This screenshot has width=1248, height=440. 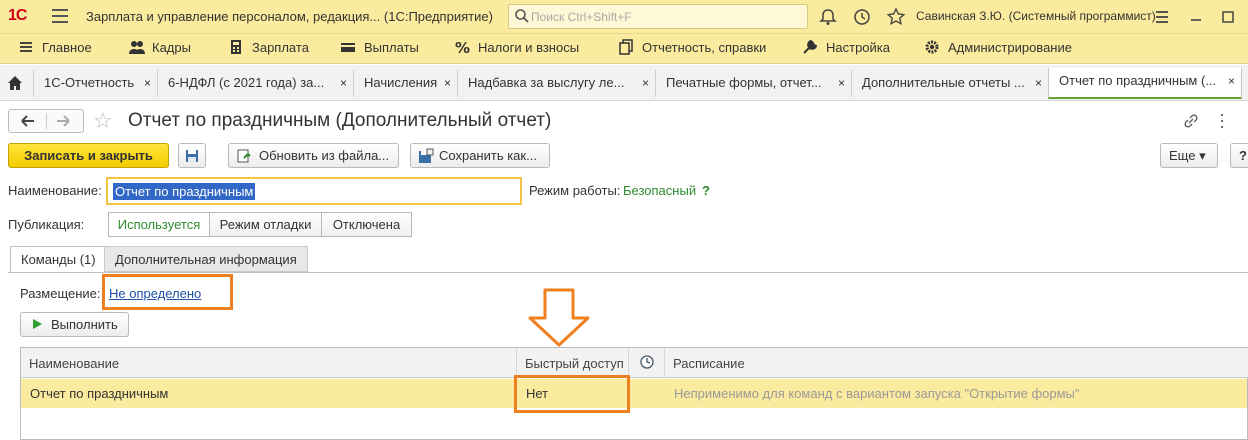 I want to click on help-button: ?, so click(x=1239, y=155).